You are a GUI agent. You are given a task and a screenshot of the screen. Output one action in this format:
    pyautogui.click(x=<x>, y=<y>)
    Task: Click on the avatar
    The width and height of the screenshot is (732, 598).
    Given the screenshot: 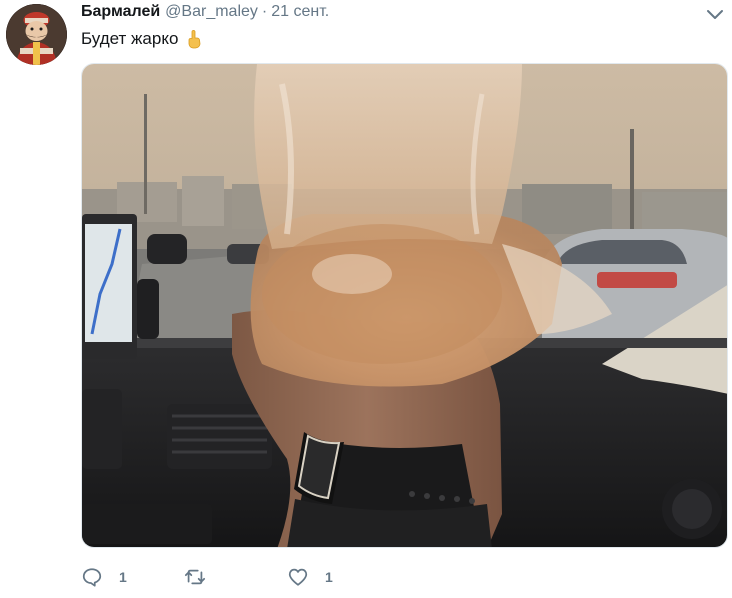 What is the action you would take?
    pyautogui.click(x=36, y=34)
    